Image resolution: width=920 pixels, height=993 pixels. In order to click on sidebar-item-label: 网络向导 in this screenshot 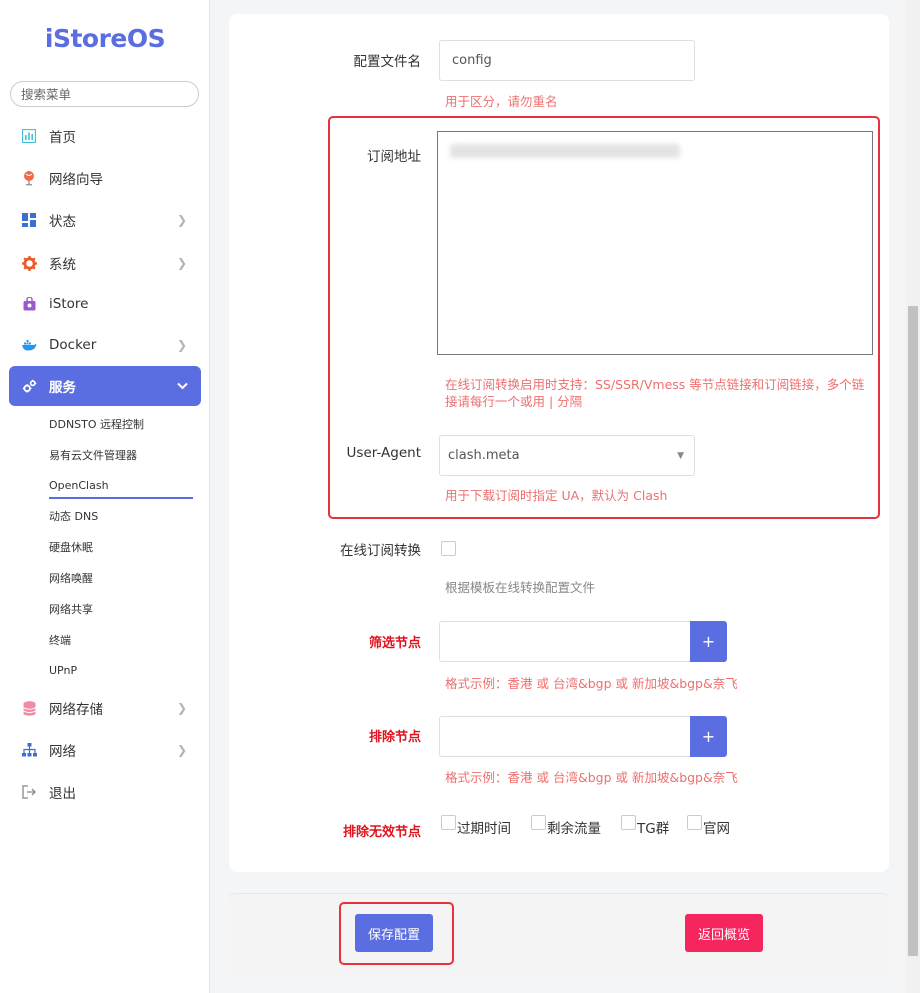, I will do `click(76, 180)`.